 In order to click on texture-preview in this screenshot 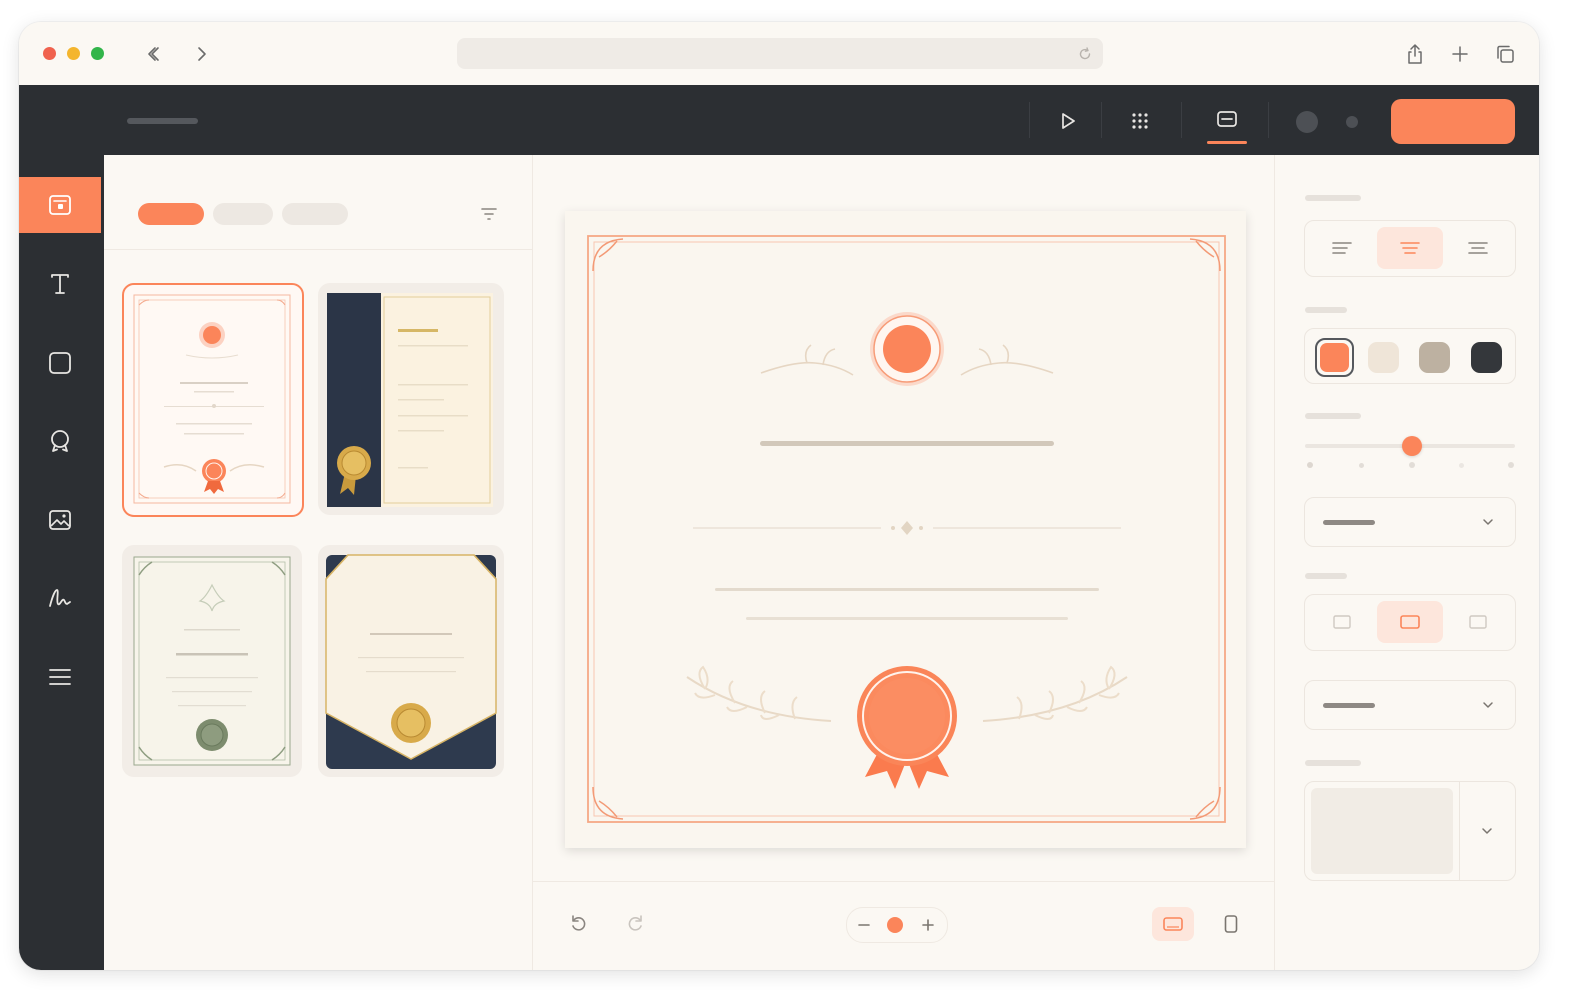, I will do `click(1382, 831)`.